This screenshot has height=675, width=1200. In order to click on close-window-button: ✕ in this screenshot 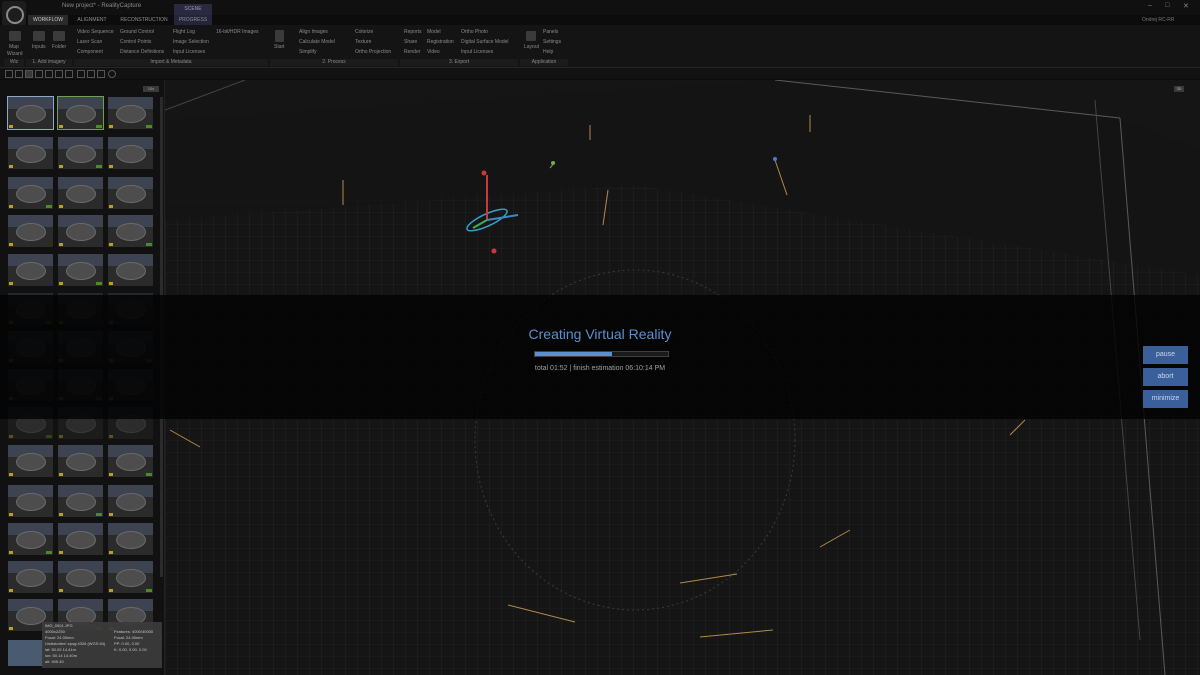, I will do `click(1186, 6)`.